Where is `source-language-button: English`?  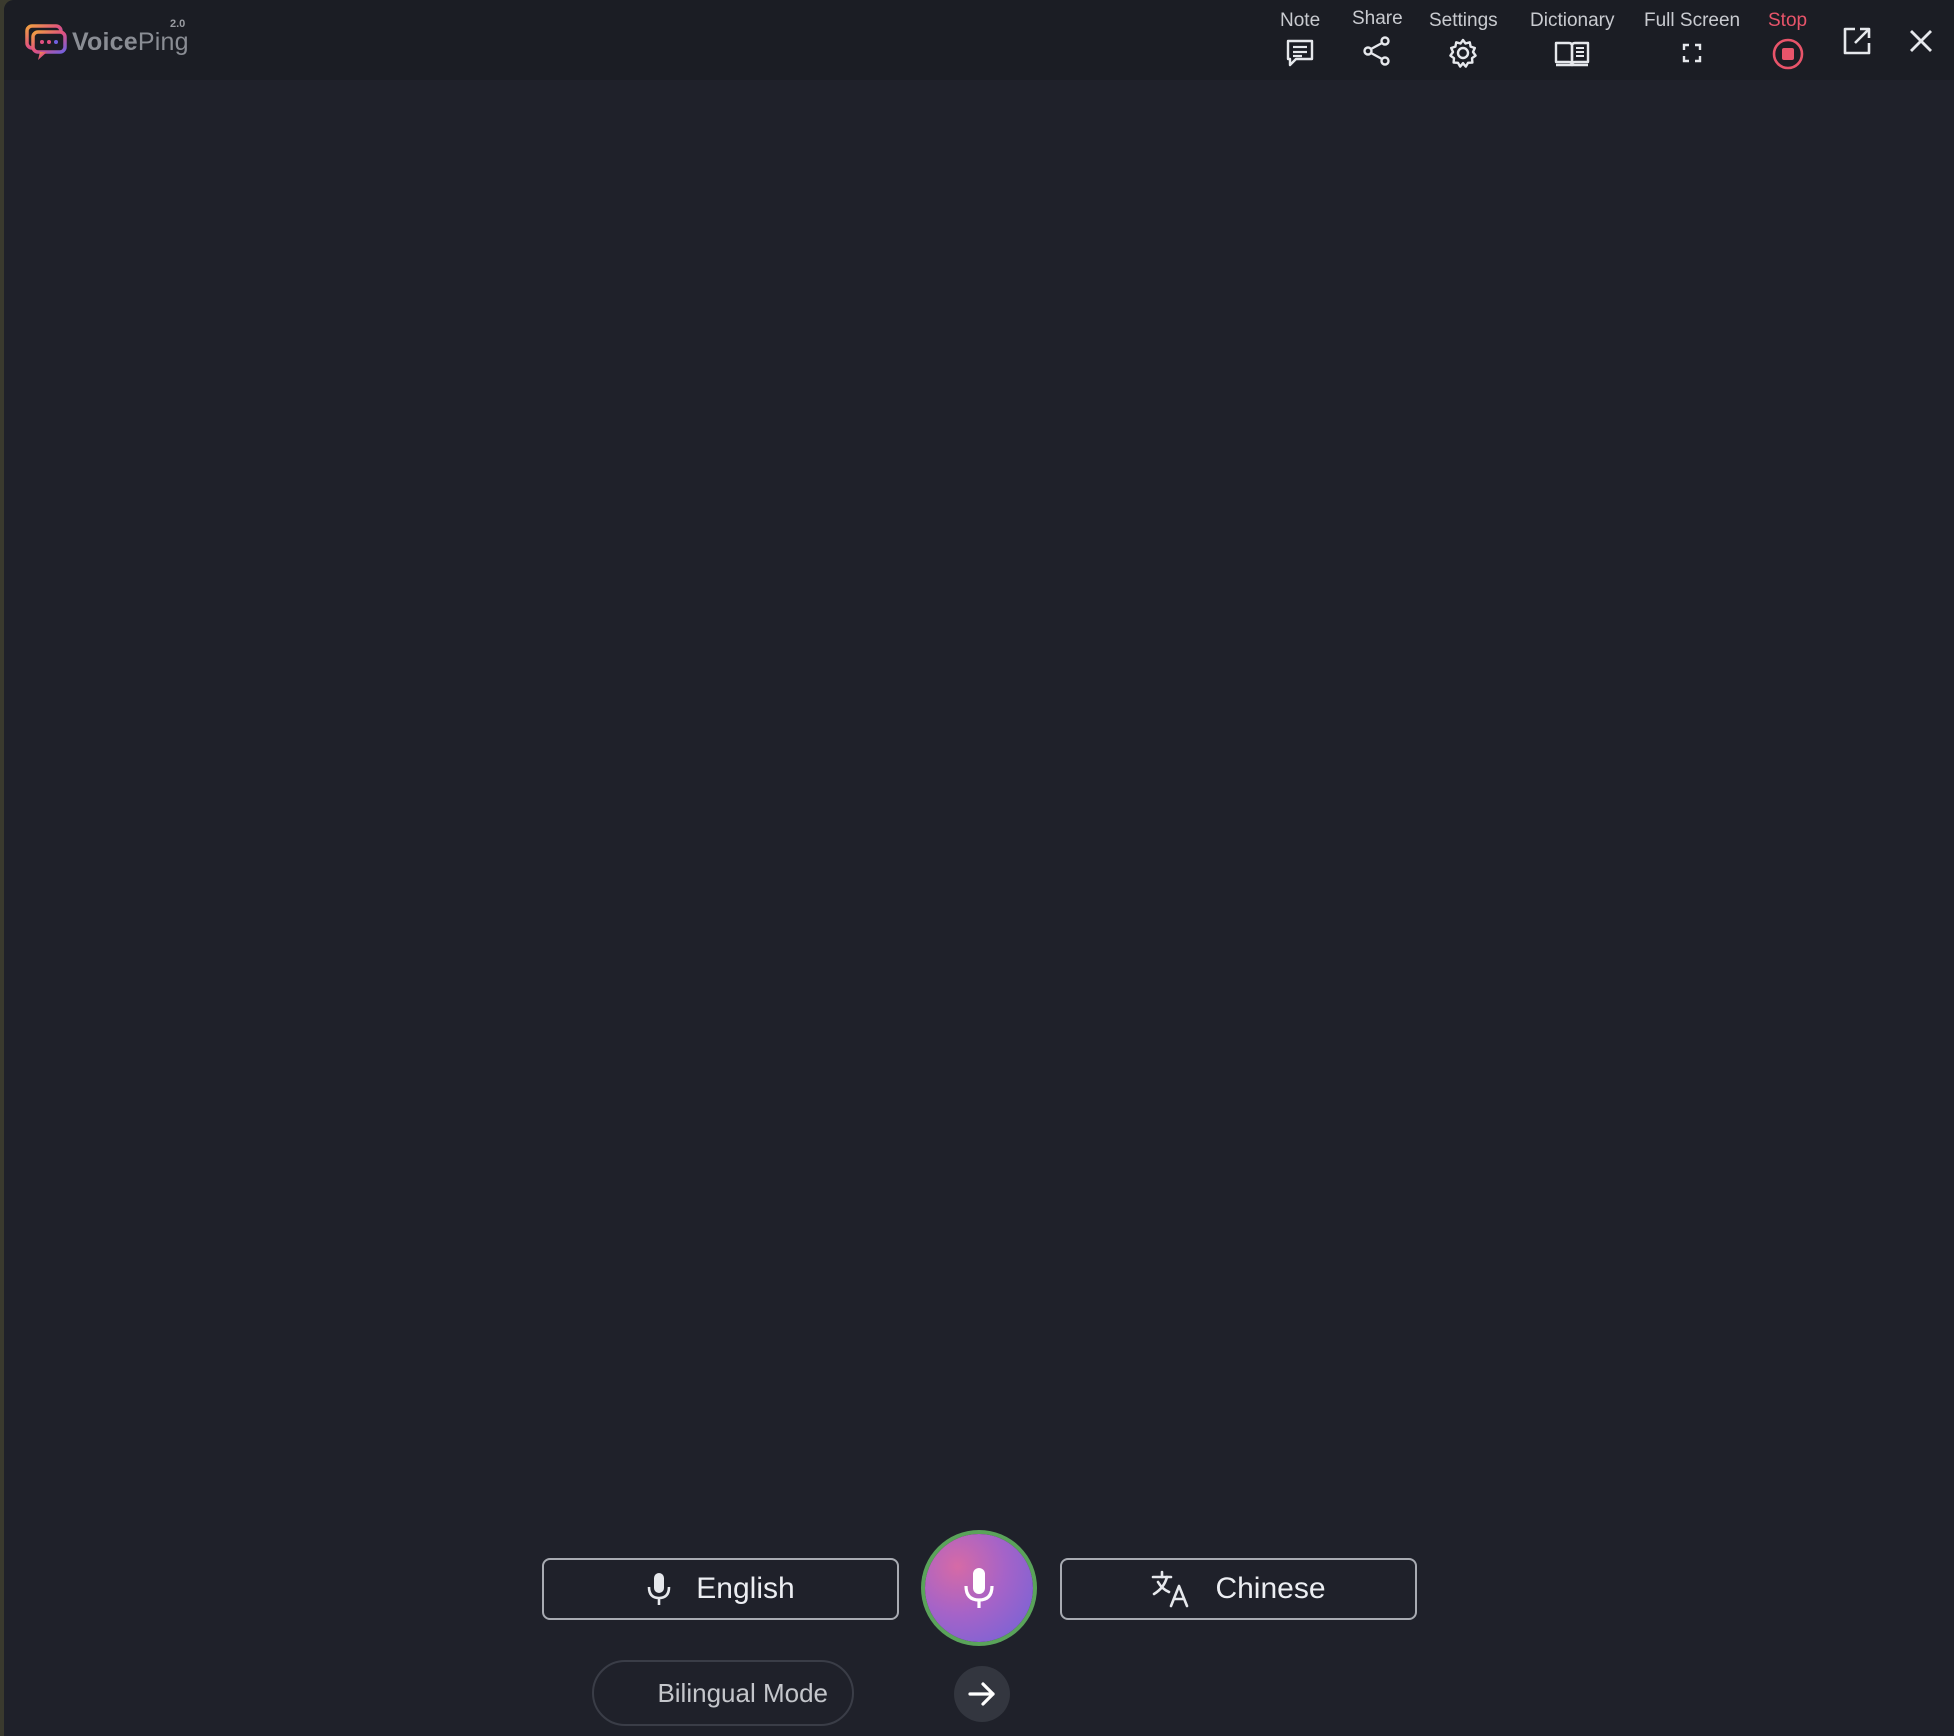
source-language-button: English is located at coordinates (720, 1589).